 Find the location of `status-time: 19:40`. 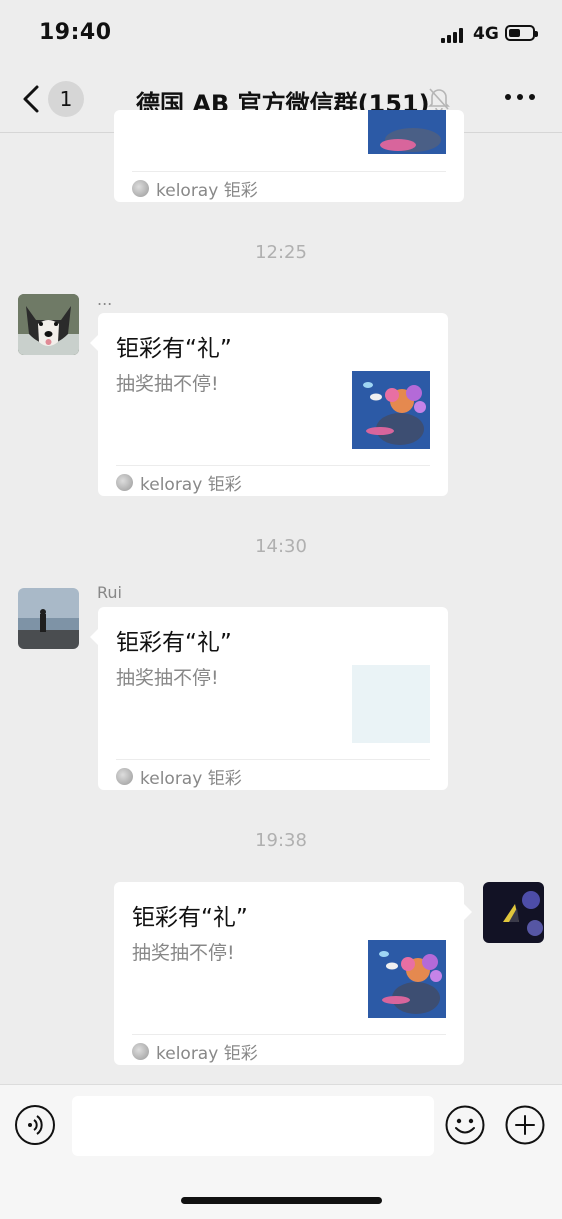

status-time: 19:40 is located at coordinates (75, 32).